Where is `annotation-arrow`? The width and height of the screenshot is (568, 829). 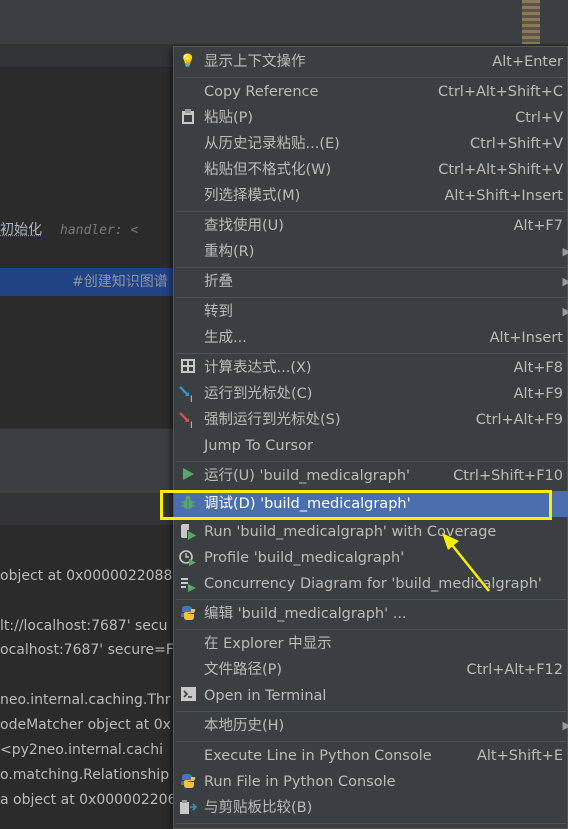
annotation-arrow is located at coordinates (466, 562).